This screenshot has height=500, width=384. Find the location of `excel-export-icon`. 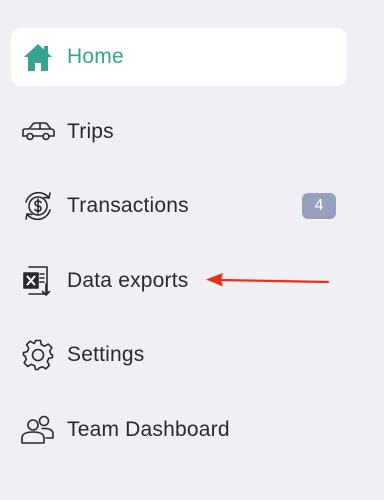

excel-export-icon is located at coordinates (38, 281).